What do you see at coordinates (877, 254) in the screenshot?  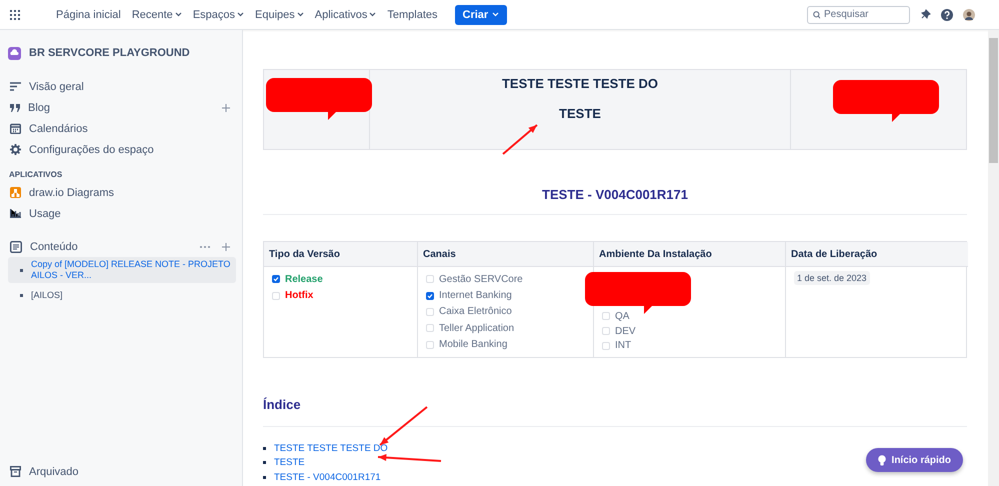 I see `column-header: Data de Liberação` at bounding box center [877, 254].